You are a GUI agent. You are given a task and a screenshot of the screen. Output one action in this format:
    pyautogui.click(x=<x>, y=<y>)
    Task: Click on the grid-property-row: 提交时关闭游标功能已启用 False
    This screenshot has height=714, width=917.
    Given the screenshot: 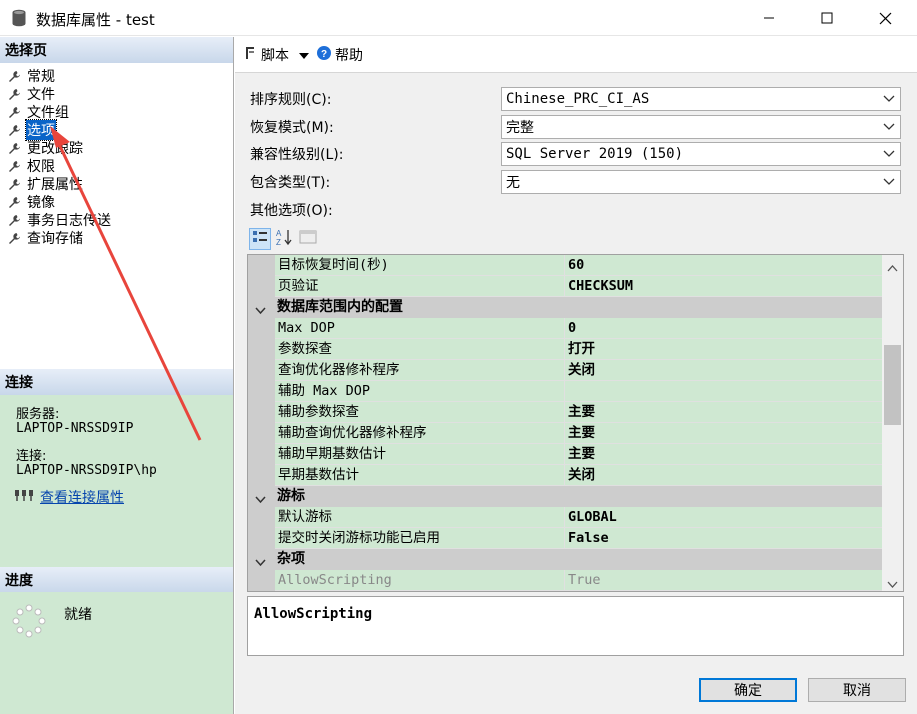 What is the action you would take?
    pyautogui.click(x=565, y=538)
    